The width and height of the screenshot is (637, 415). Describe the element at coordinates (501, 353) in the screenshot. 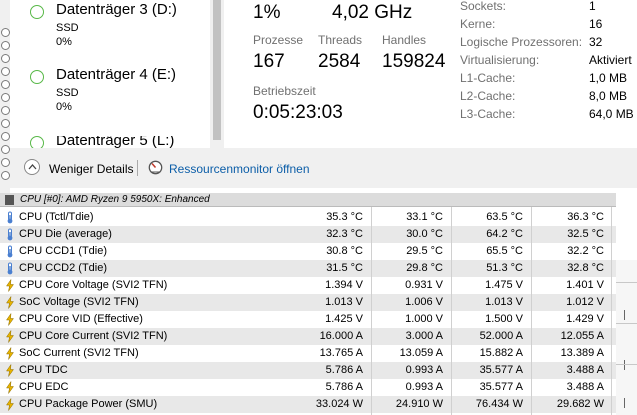

I see `sensor-max-value: 15.882 A` at that location.